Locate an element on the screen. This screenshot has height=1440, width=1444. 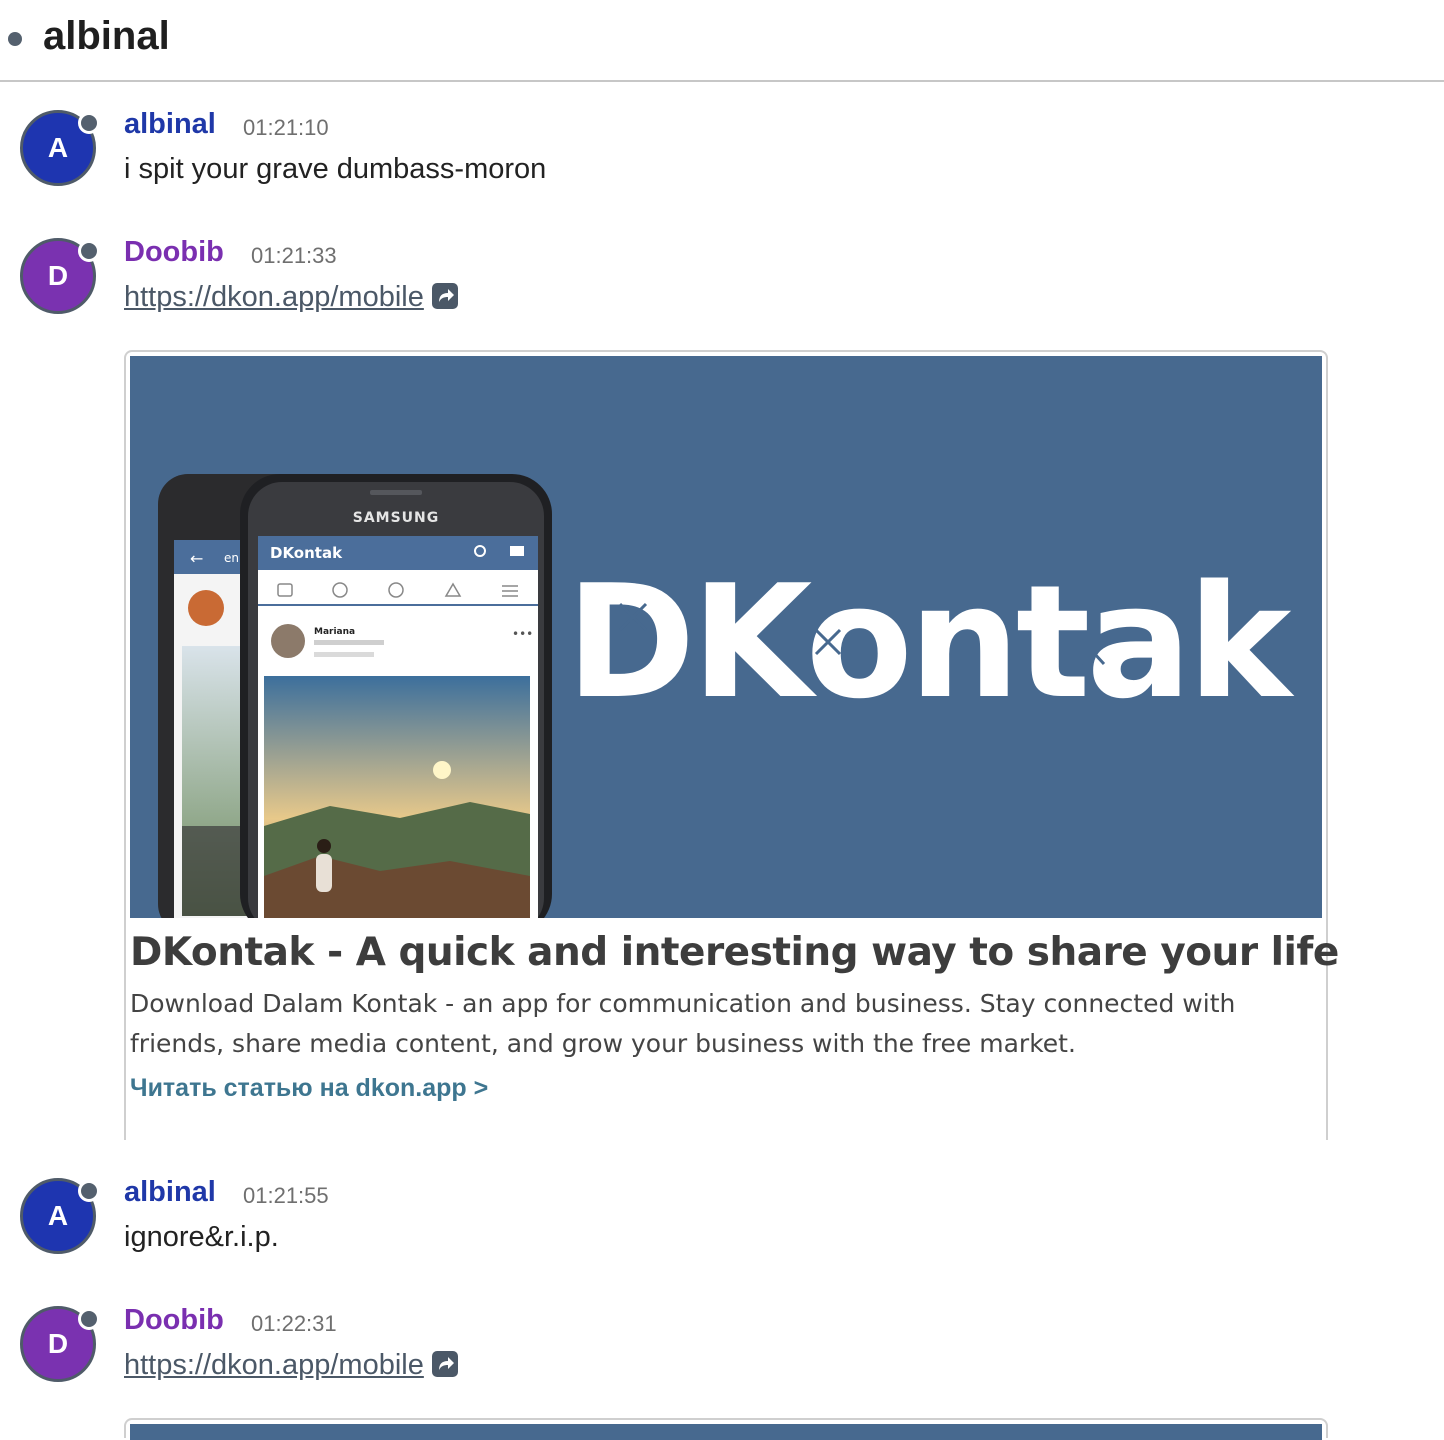
read-more-link: Читать статью на dkon.app > is located at coordinates (309, 1088).